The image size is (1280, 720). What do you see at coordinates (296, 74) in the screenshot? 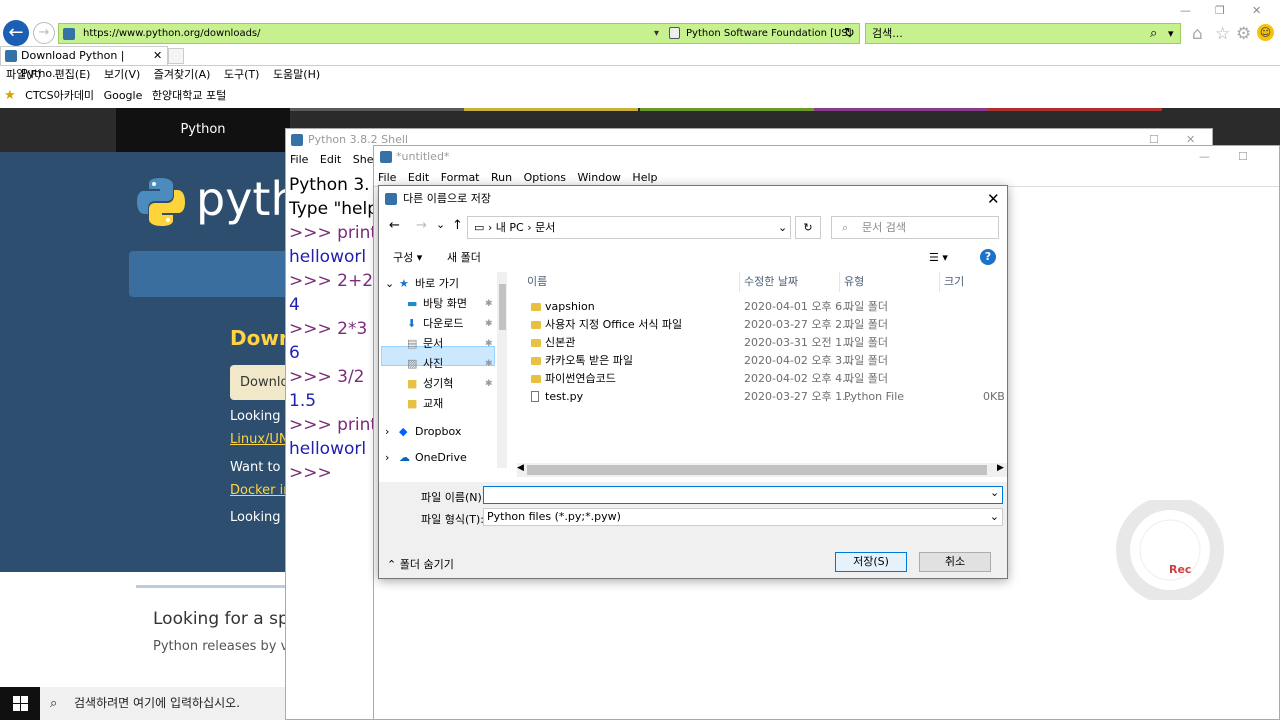
I see `menu-help: 도움말(H)` at bounding box center [296, 74].